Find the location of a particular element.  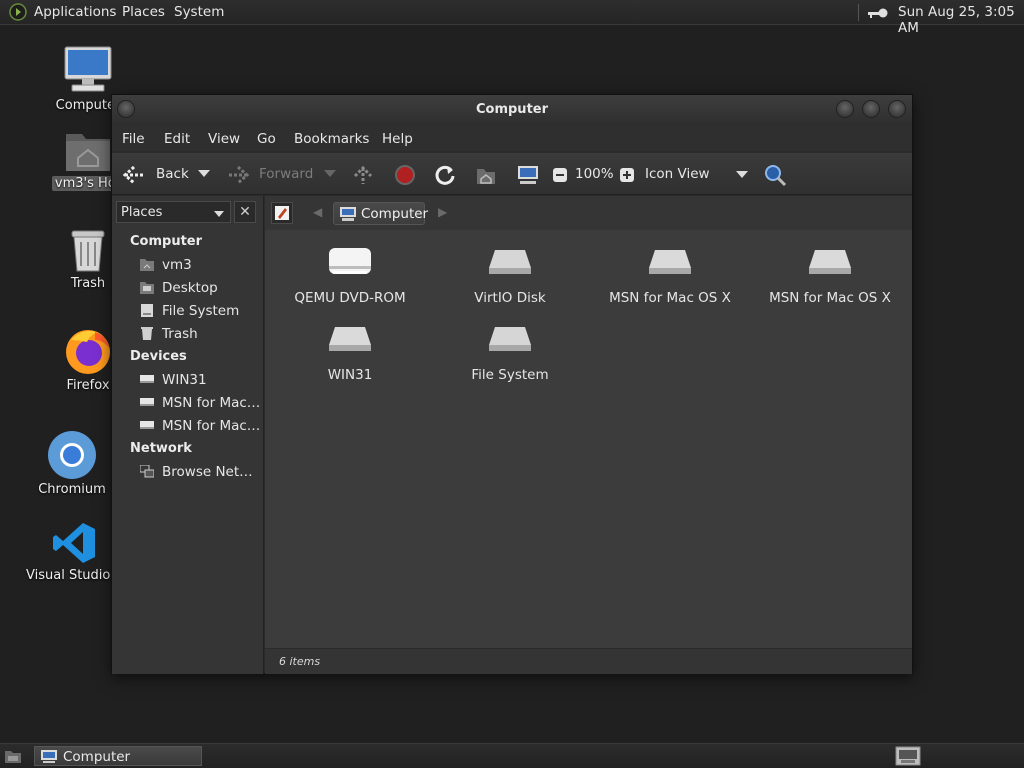

zoom-out-icon is located at coordinates (560, 175).